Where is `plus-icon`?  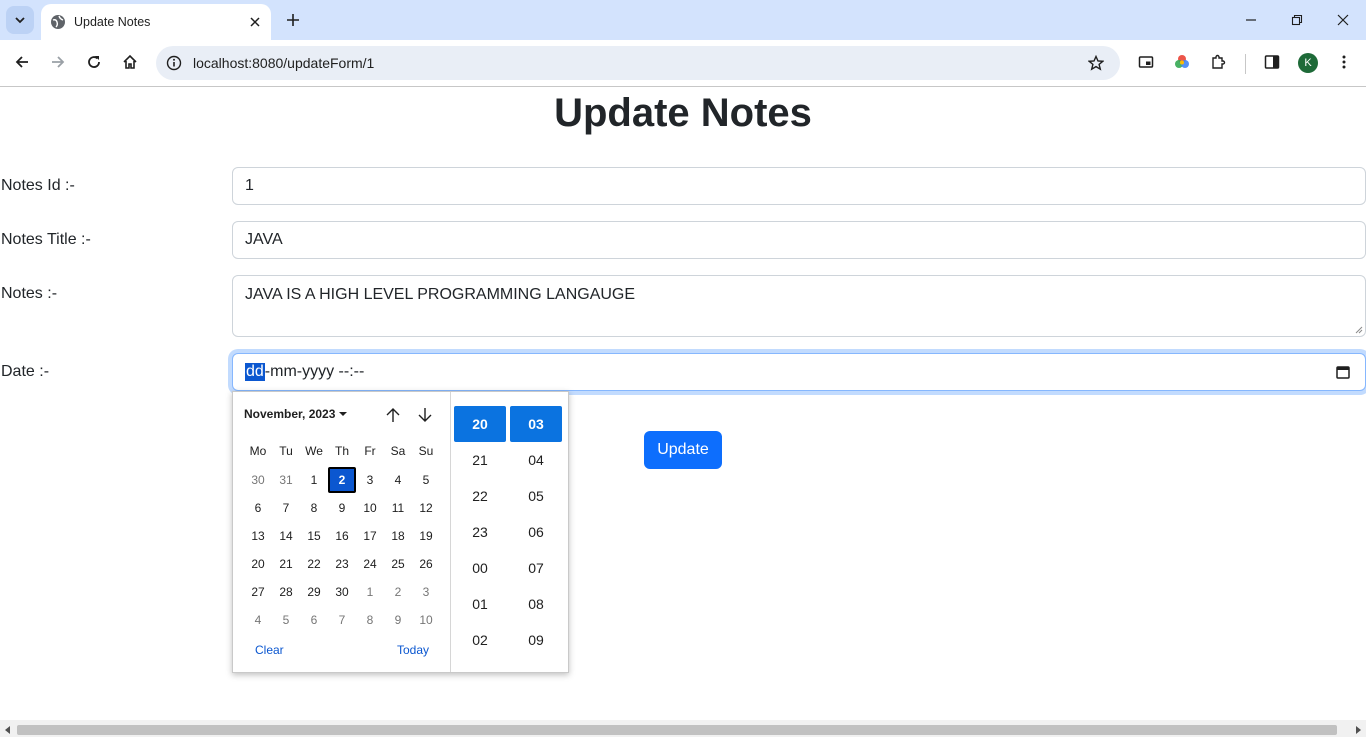
plus-icon is located at coordinates (293, 20).